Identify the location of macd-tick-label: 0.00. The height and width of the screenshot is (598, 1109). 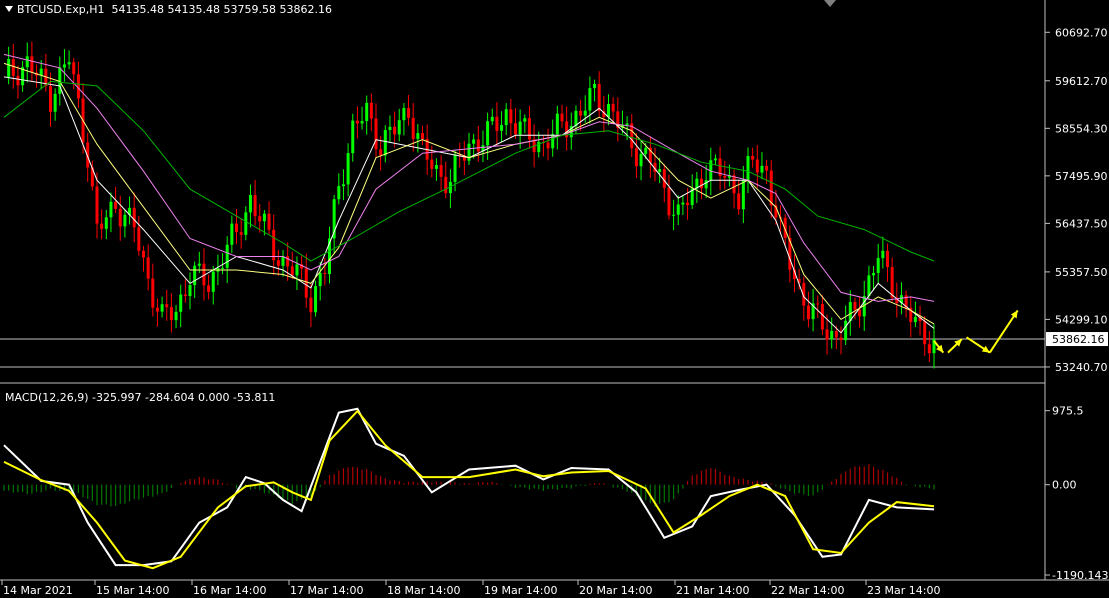
(1064, 485).